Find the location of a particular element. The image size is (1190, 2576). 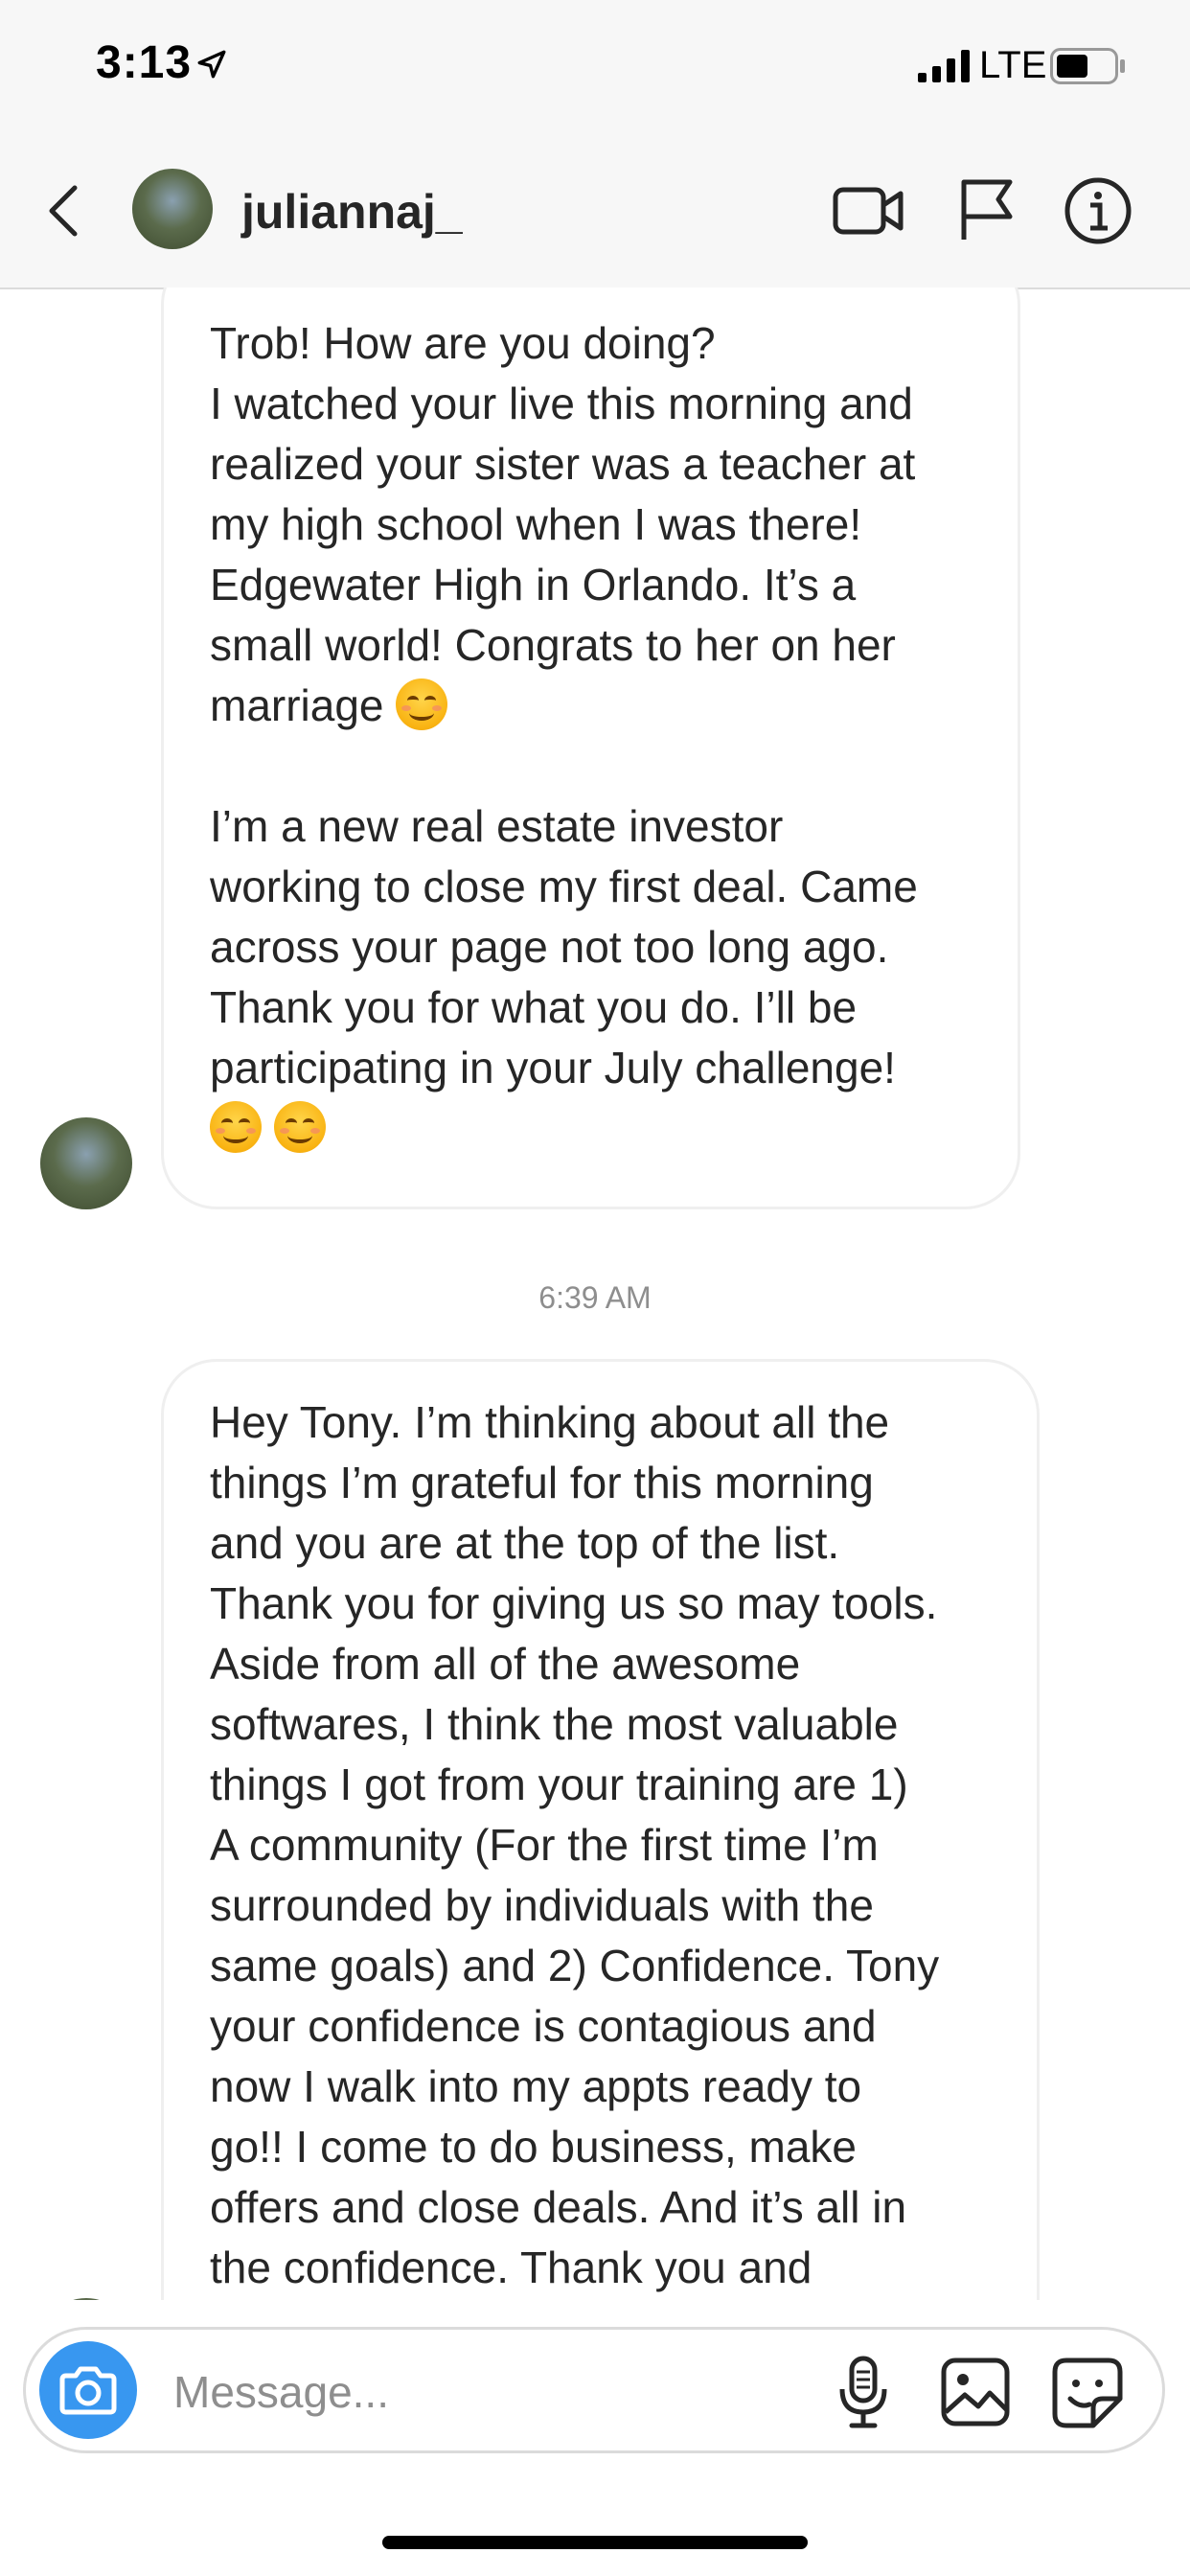

video-call-icon is located at coordinates (868, 211).